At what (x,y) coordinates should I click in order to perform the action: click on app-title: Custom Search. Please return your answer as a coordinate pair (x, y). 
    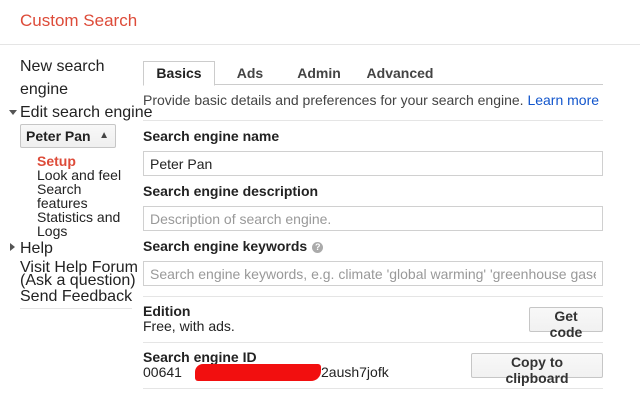
    Looking at the image, I should click on (78, 21).